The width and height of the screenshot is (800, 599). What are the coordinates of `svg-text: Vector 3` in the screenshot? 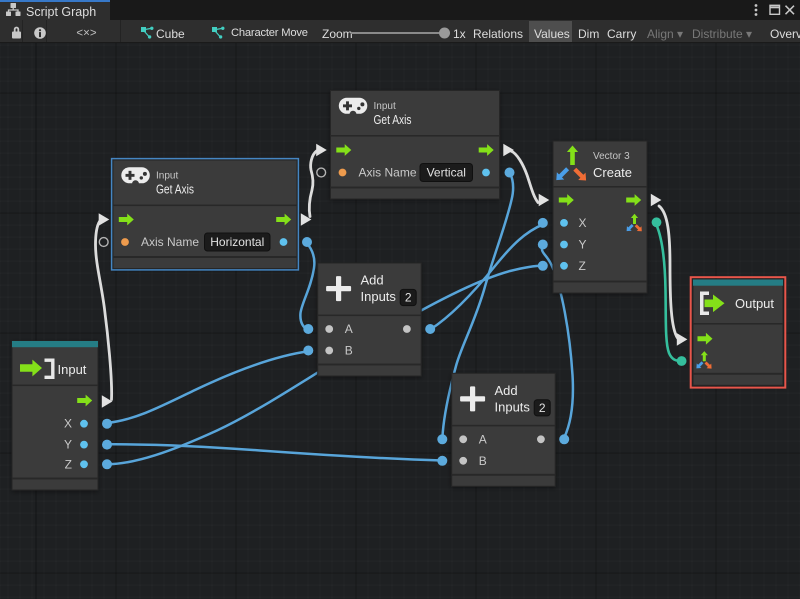 It's located at (611, 156).